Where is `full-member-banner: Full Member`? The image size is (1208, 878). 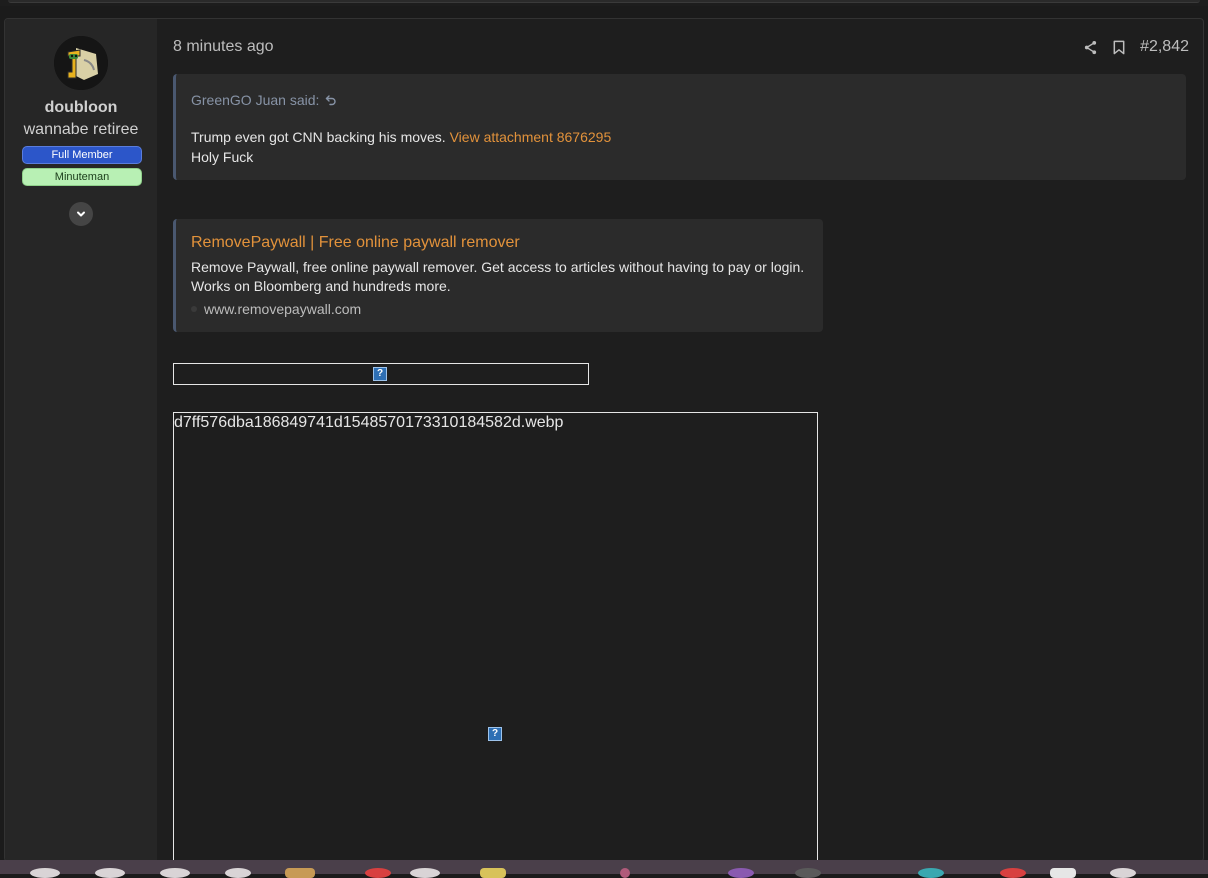 full-member-banner: Full Member is located at coordinates (82, 155).